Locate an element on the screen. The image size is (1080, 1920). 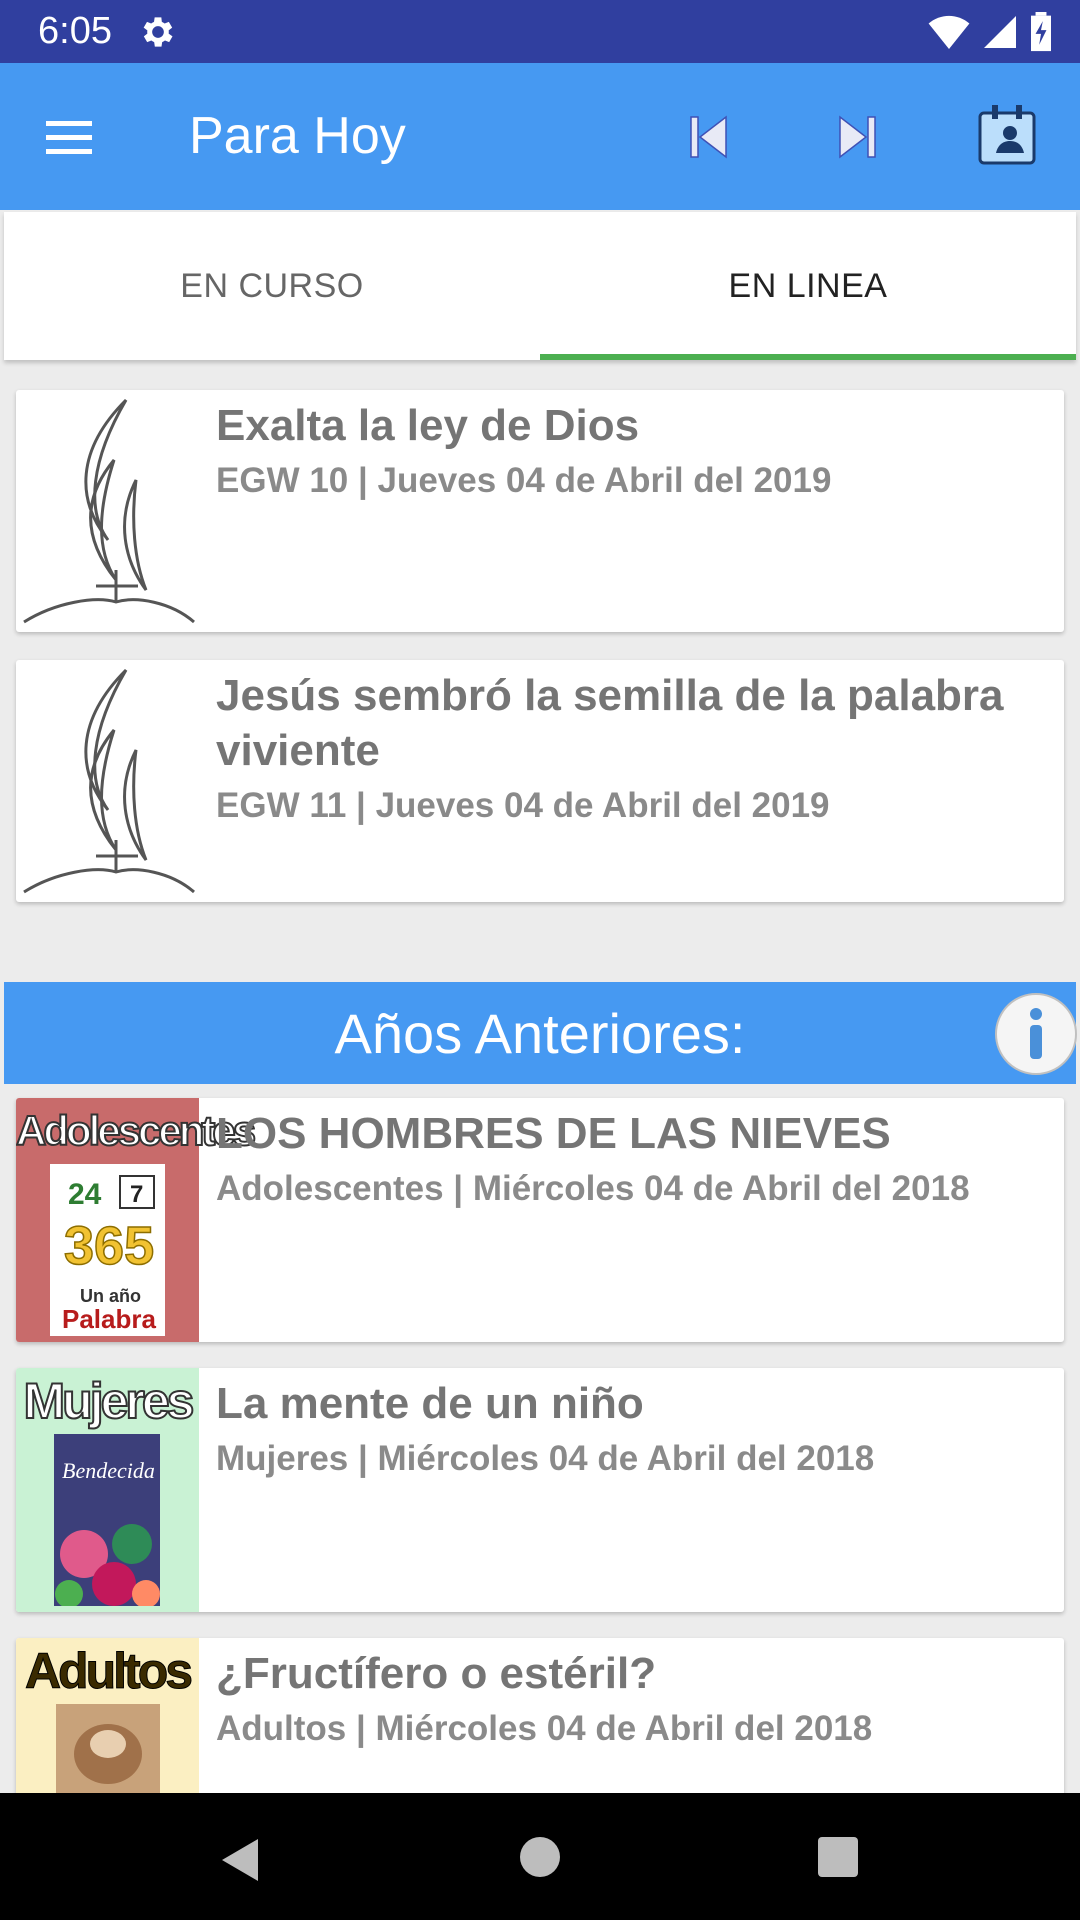
menu-icon is located at coordinates (69, 137).